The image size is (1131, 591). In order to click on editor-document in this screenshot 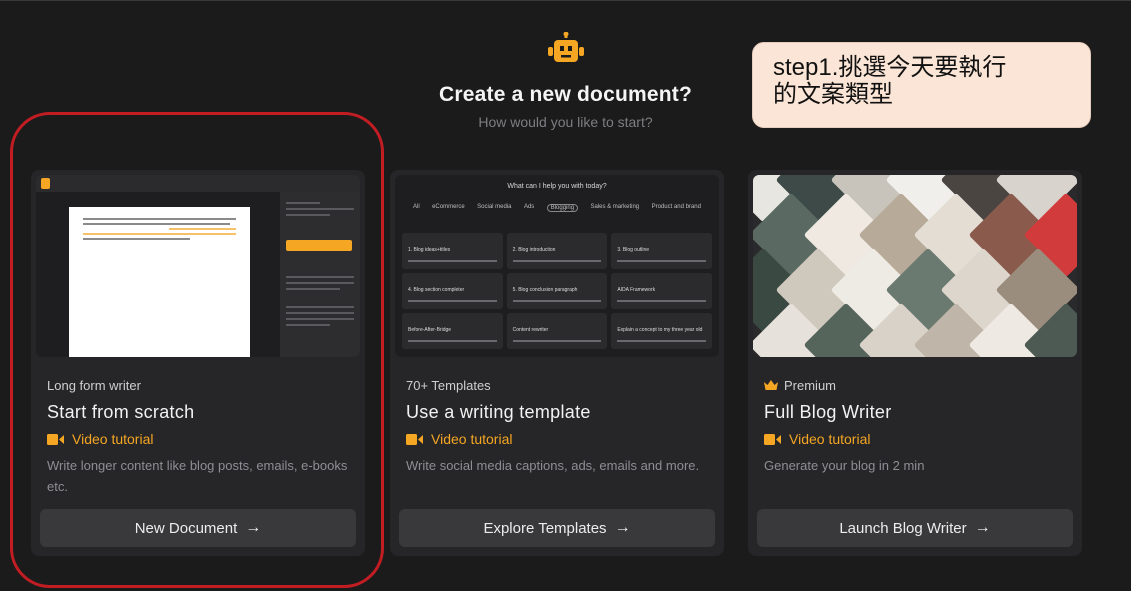, I will do `click(159, 282)`.